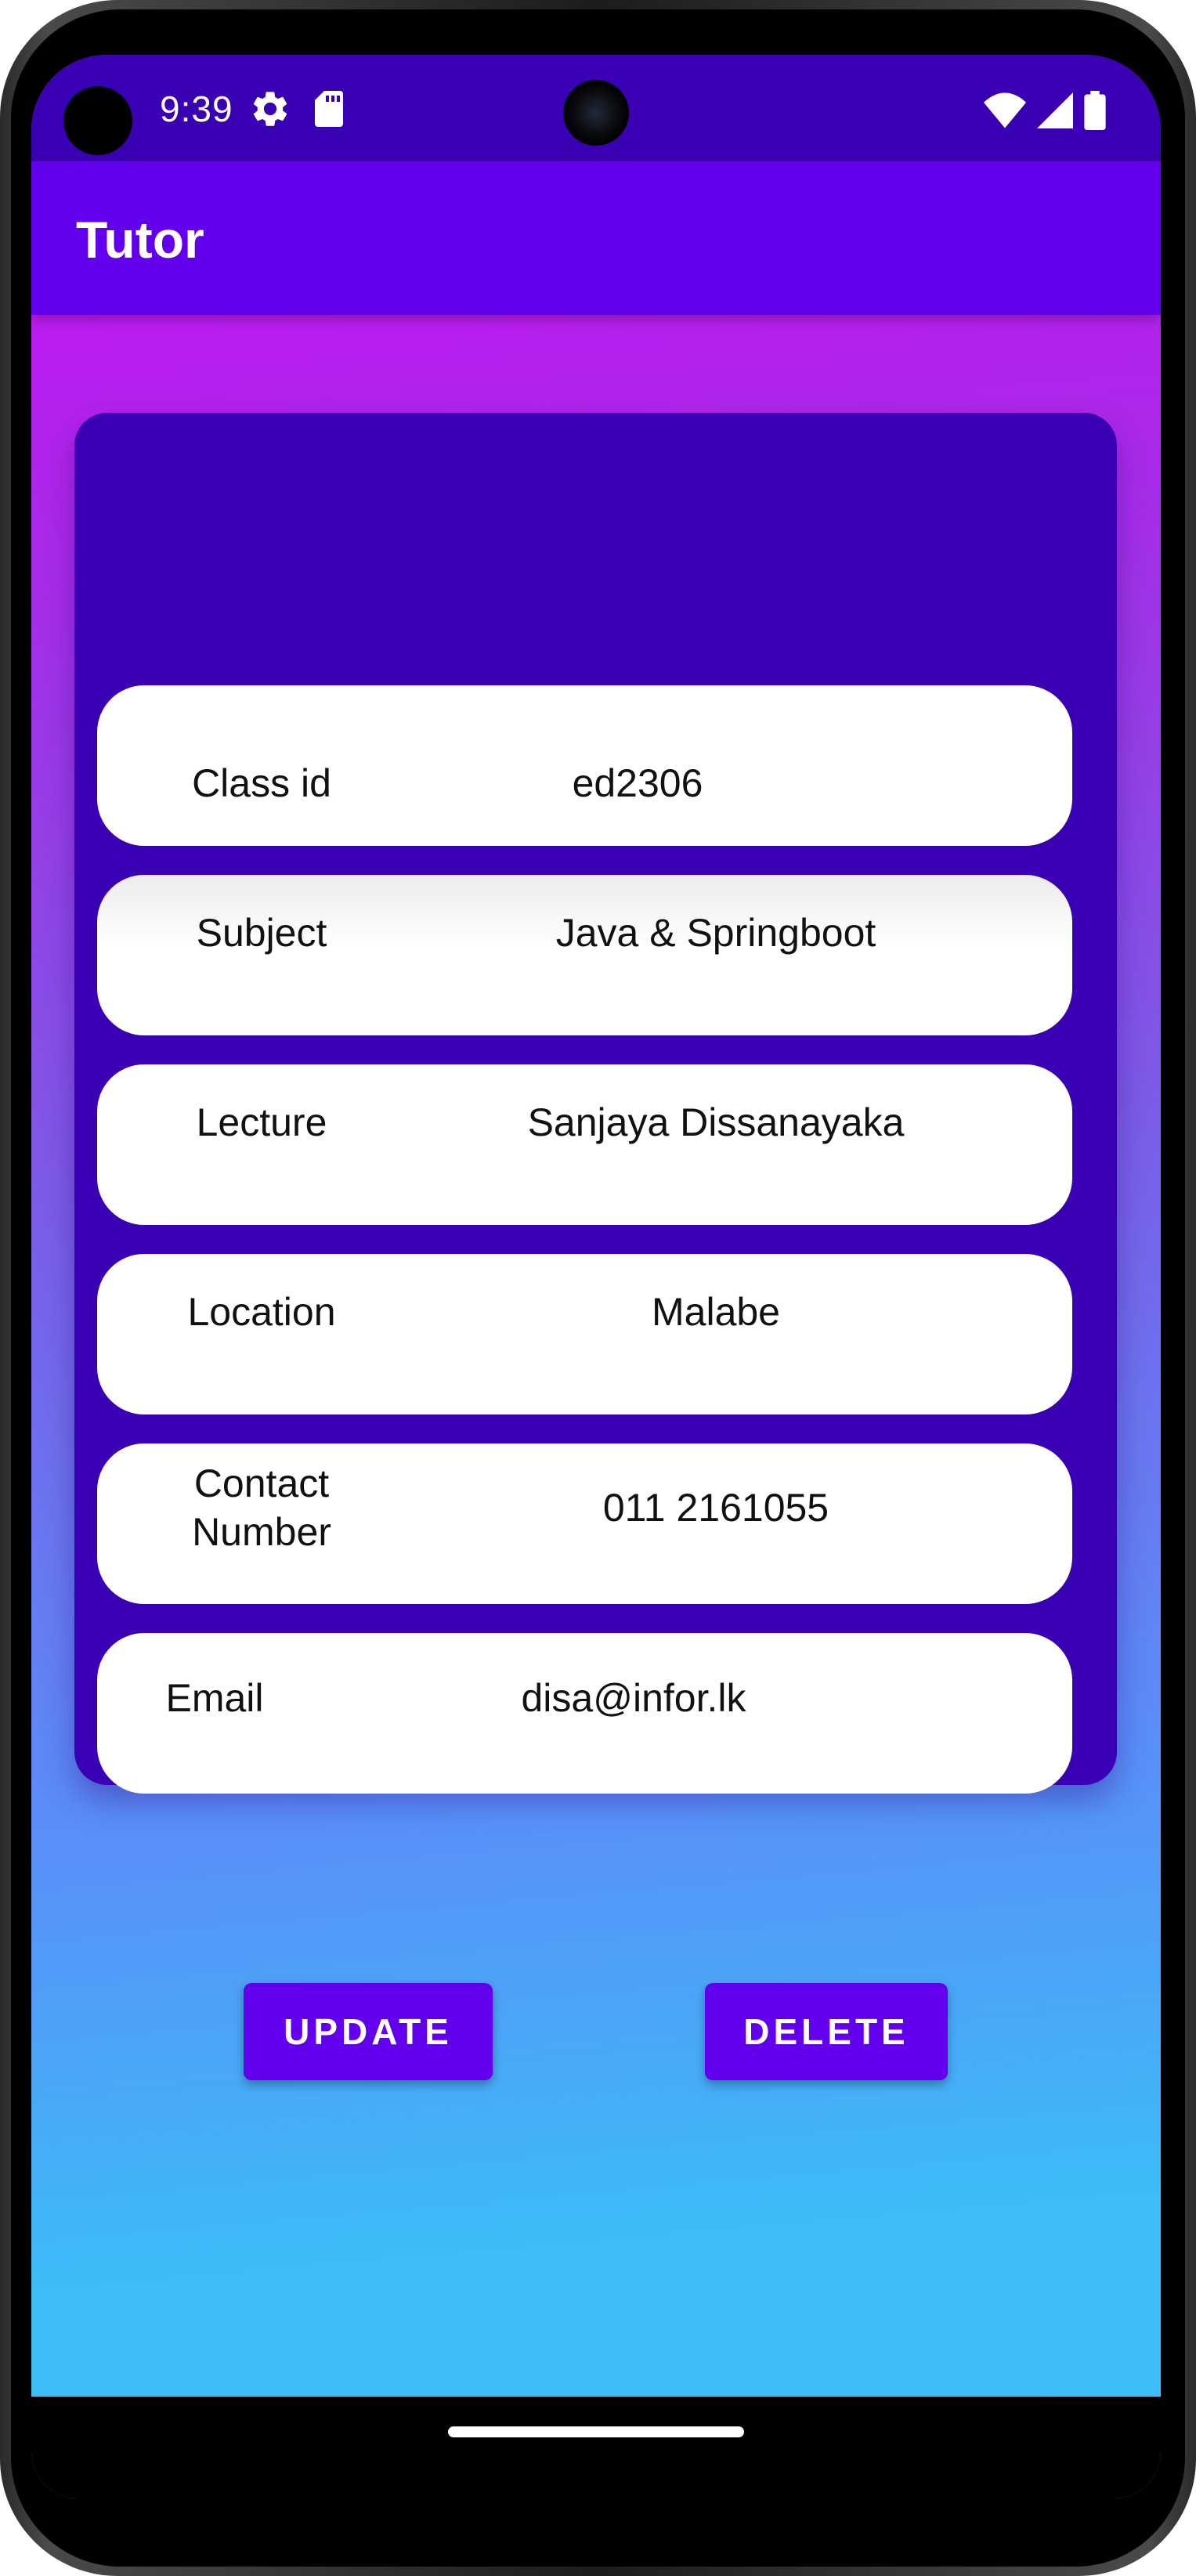  I want to click on email-value: disa@infor.lk, so click(633, 1698).